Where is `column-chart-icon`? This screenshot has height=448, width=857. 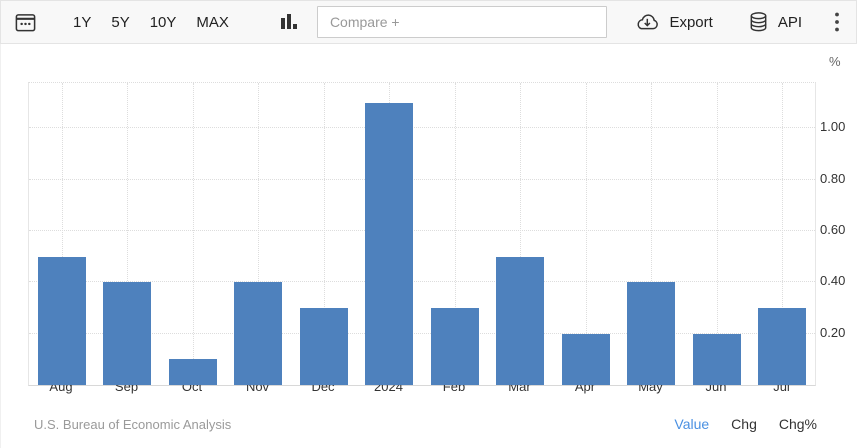
column-chart-icon is located at coordinates (288, 22).